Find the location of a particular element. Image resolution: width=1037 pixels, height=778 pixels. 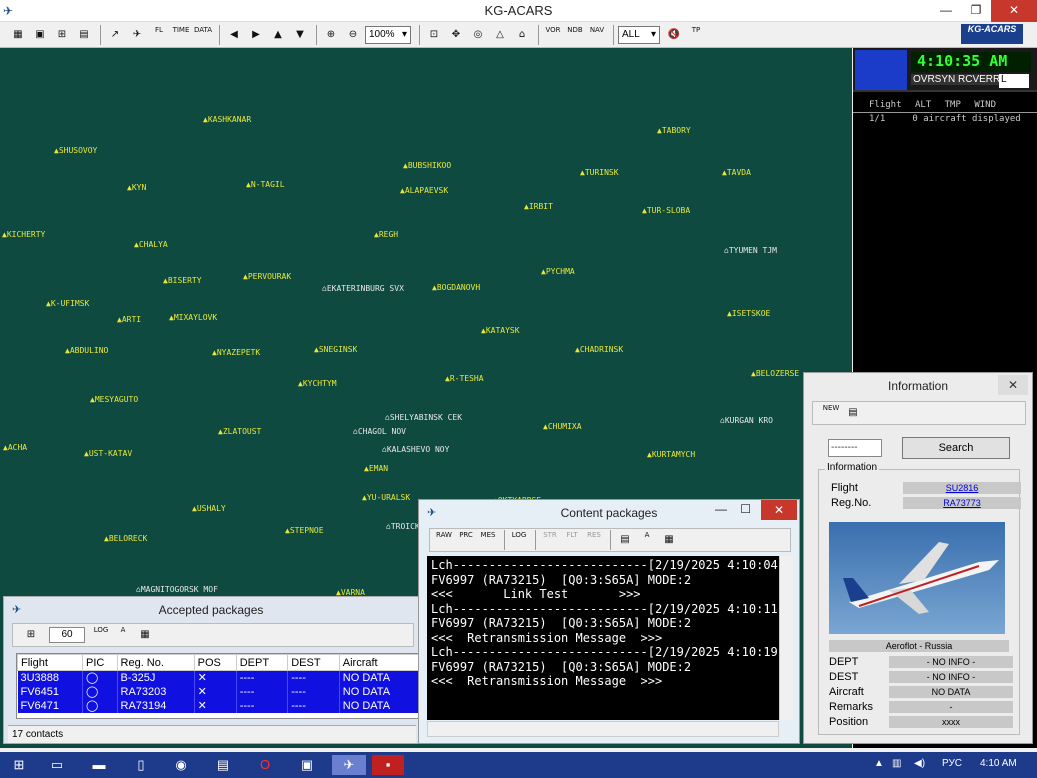

grid-icon: ▦ is located at coordinates (18, 35).